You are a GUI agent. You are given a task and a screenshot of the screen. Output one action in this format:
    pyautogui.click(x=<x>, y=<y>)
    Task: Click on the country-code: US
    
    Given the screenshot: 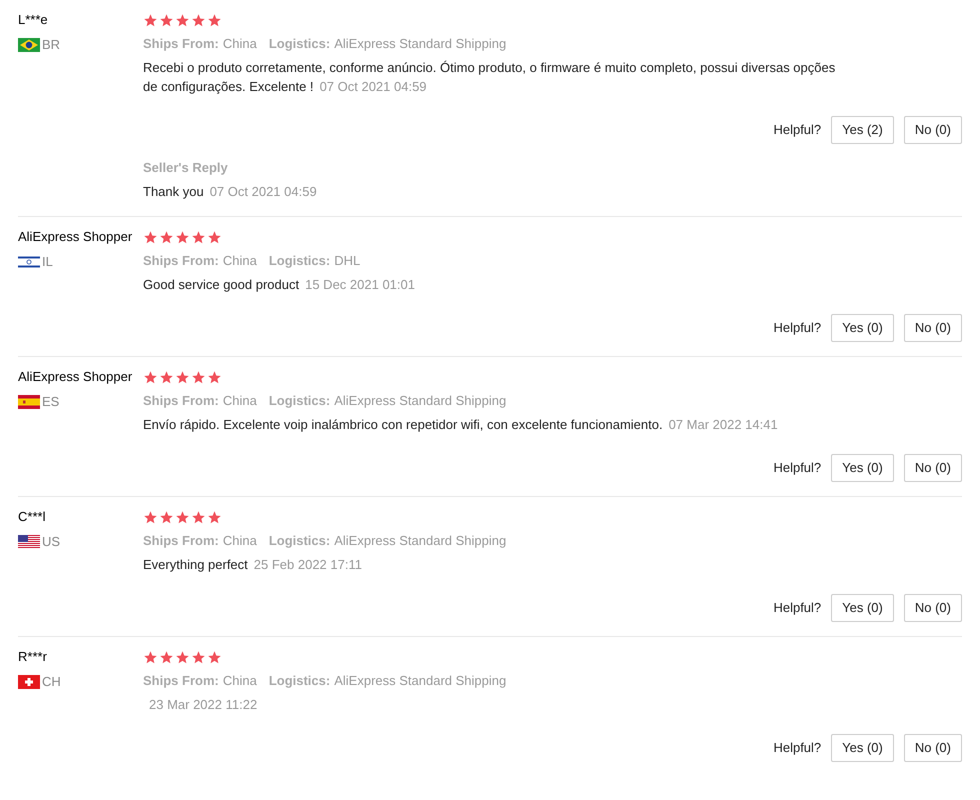 What is the action you would take?
    pyautogui.click(x=51, y=542)
    